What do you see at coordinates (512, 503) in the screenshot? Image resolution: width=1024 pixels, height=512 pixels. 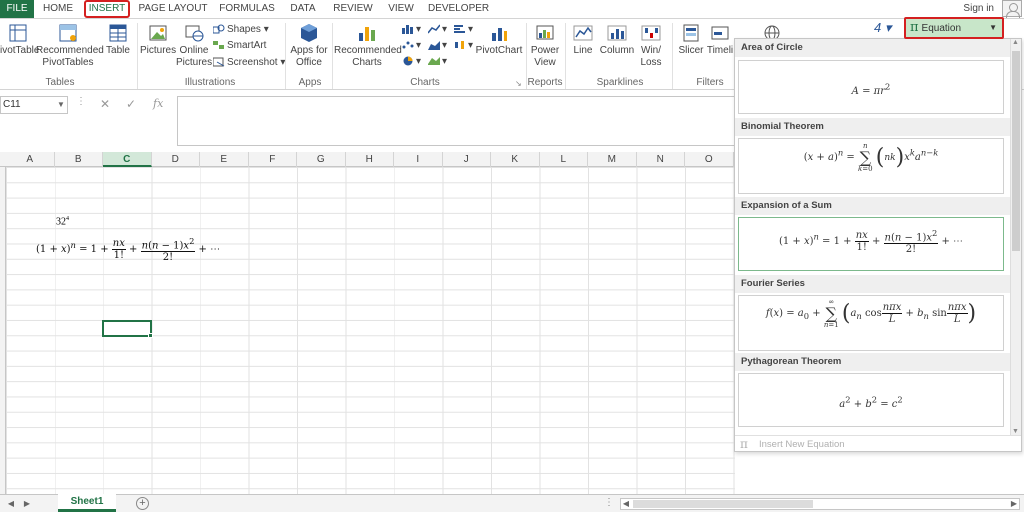 I see `sheet-tab-bar: ◀ ▶ Sheet1 + ⋮ ◀ ▶` at bounding box center [512, 503].